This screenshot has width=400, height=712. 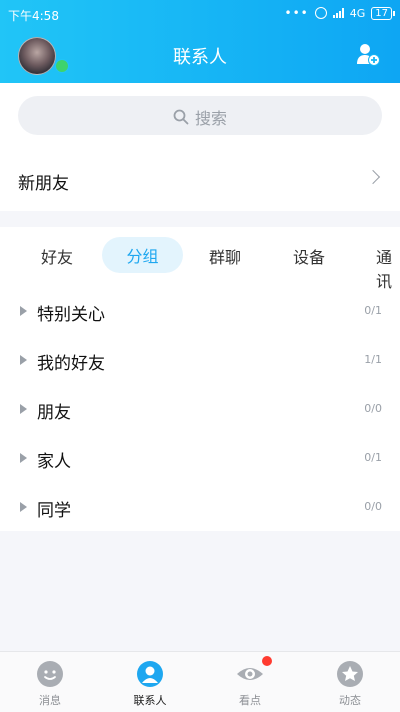 I want to click on header: 下午4:58 ••• 4G 17 联系人, so click(x=200, y=41).